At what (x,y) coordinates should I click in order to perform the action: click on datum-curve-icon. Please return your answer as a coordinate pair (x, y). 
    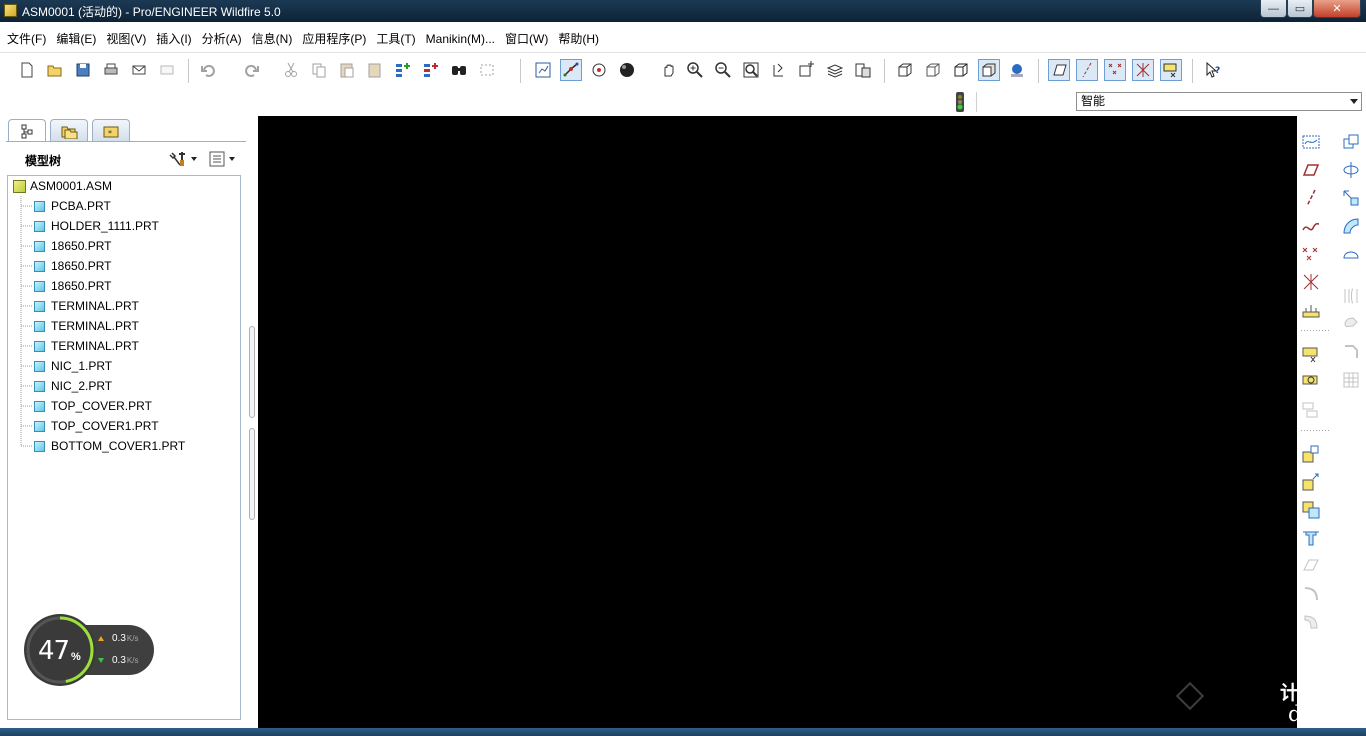
    Looking at the image, I should click on (1311, 226).